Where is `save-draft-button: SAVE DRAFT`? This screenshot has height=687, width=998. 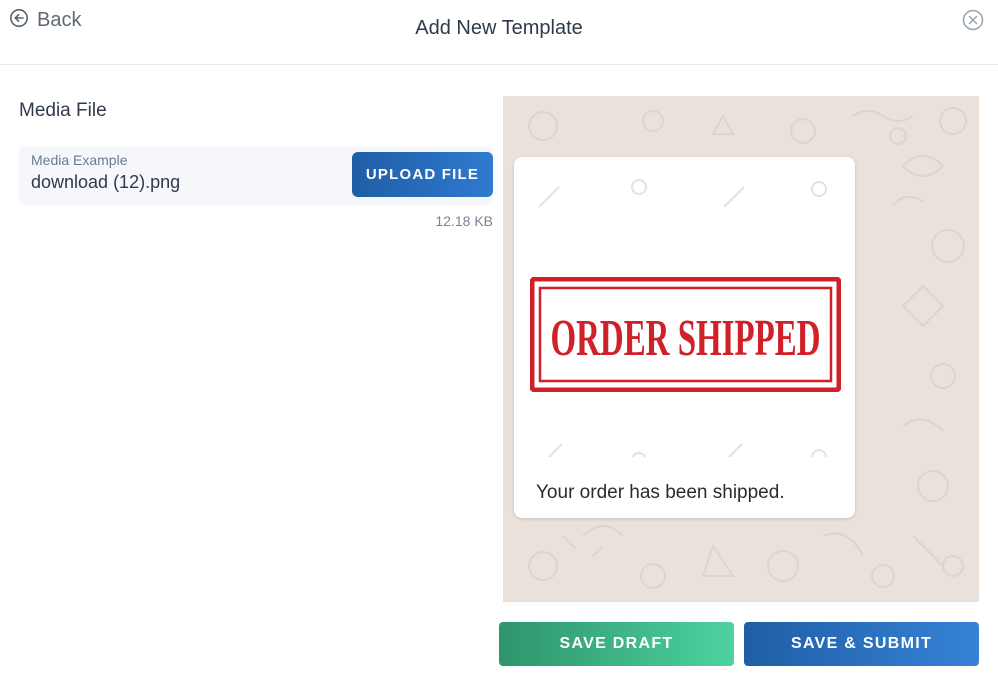
save-draft-button: SAVE DRAFT is located at coordinates (616, 644).